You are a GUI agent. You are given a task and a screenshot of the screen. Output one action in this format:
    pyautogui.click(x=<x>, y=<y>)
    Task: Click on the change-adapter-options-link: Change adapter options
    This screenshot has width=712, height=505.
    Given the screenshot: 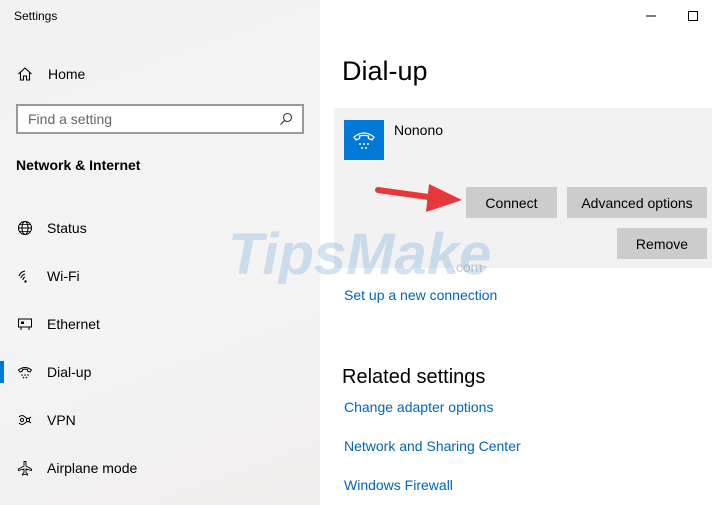 What is the action you would take?
    pyautogui.click(x=418, y=407)
    